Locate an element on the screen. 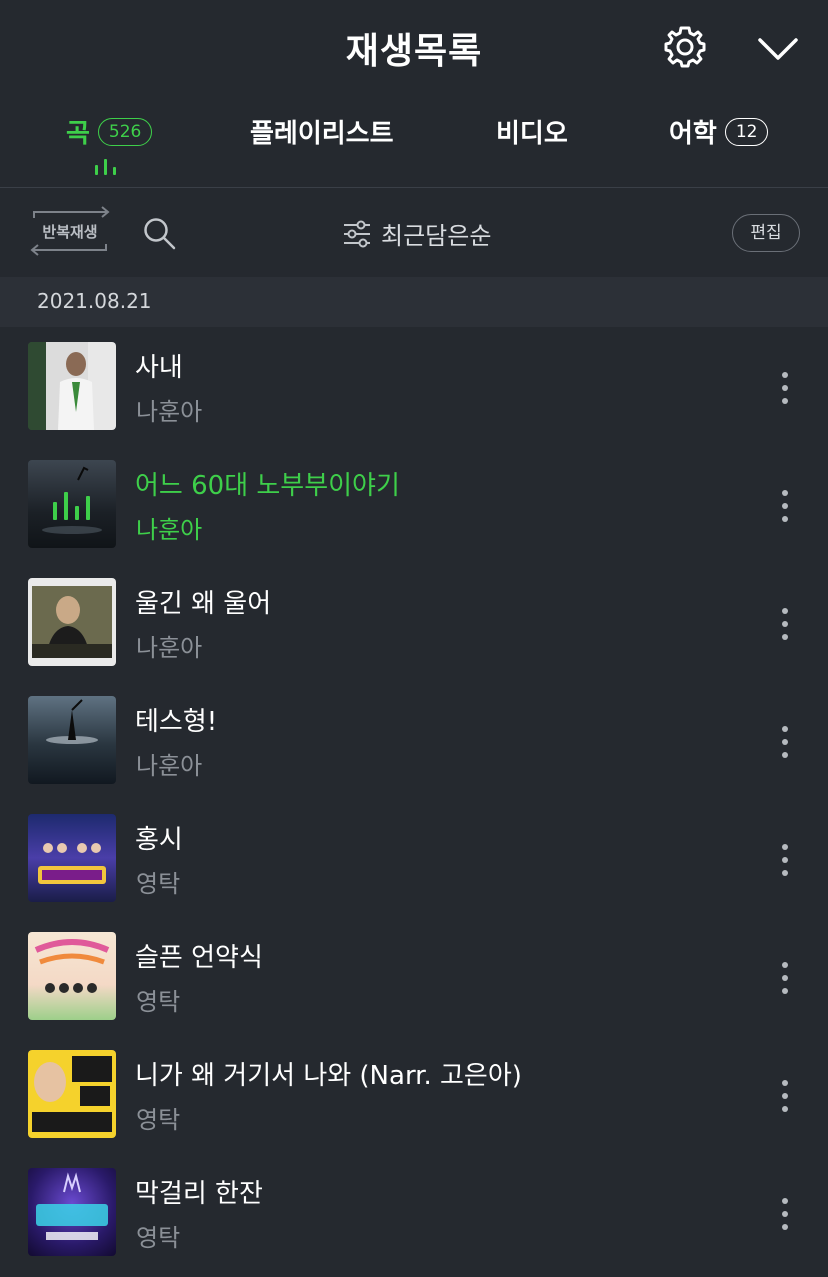 The height and width of the screenshot is (1277, 828). tab-bar: 곡 526 플레이리스트 비디오 어학 12 is located at coordinates (414, 141).